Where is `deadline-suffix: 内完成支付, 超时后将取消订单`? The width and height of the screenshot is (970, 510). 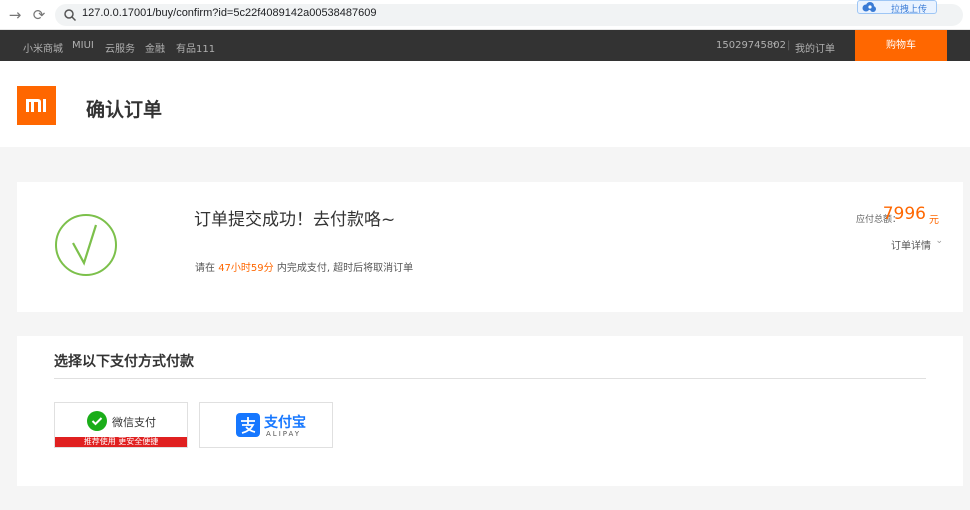
deadline-suffix: 内完成支付, 超时后将取消订单 is located at coordinates (345, 268).